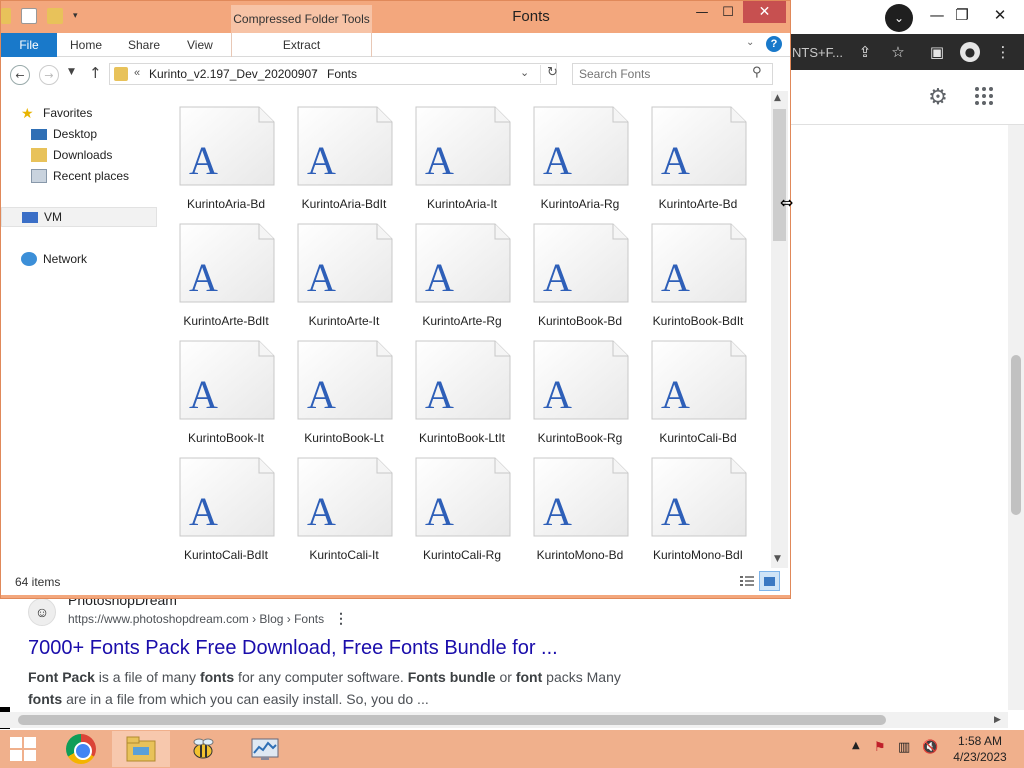 The height and width of the screenshot is (768, 1024). I want to click on tab-extract: Extract, so click(301, 45).